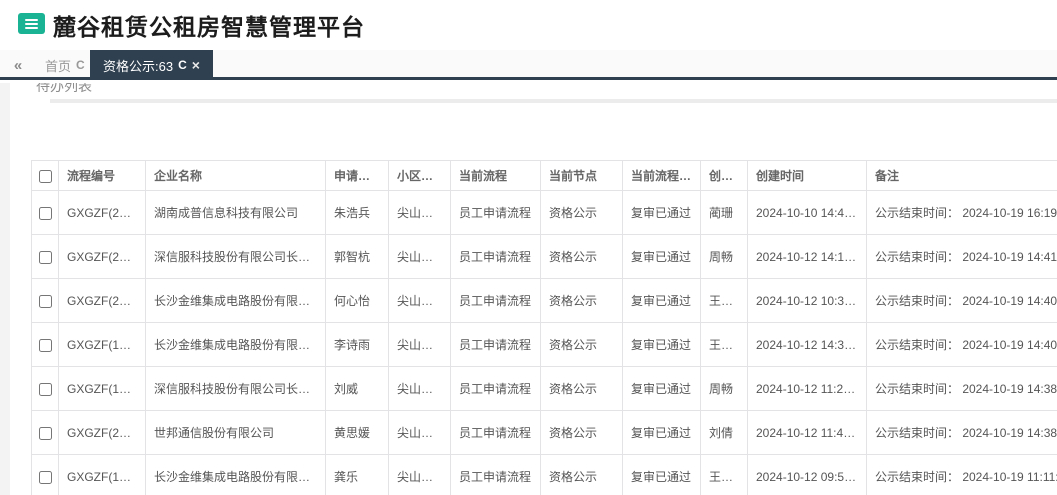 Image resolution: width=1057 pixels, height=495 pixels. What do you see at coordinates (235, 432) in the screenshot?
I see `cell-company: 世邦通信股份有限公司` at bounding box center [235, 432].